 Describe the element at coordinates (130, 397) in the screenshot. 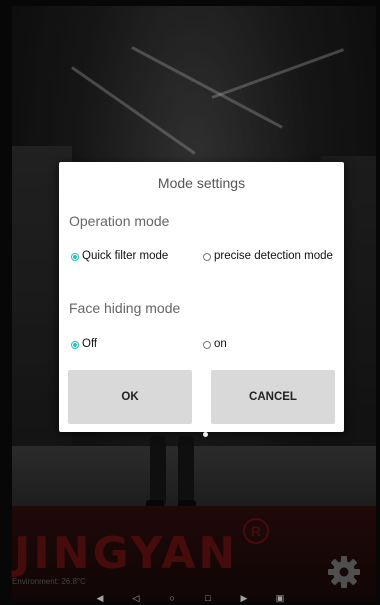

I see `ok-button: OK` at that location.